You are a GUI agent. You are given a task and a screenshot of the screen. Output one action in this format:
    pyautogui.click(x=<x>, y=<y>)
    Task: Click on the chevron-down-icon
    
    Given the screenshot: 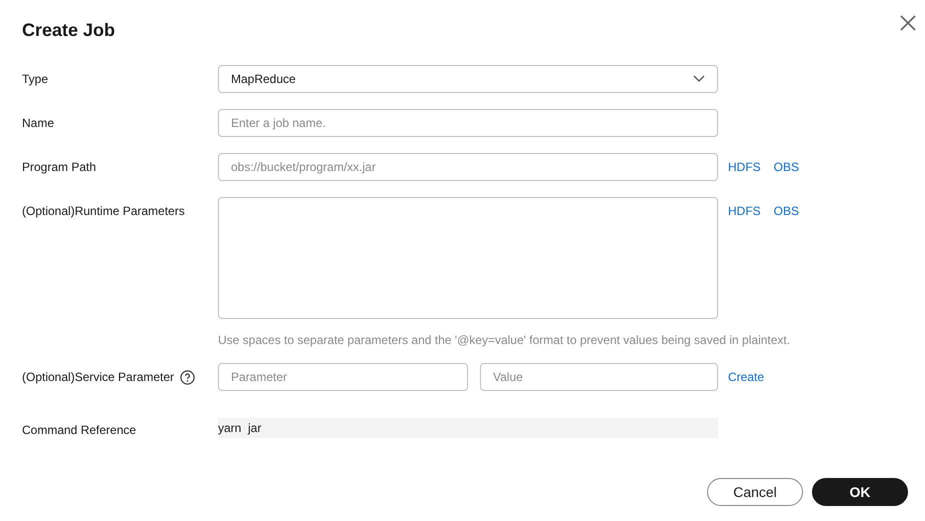 What is the action you would take?
    pyautogui.click(x=699, y=79)
    